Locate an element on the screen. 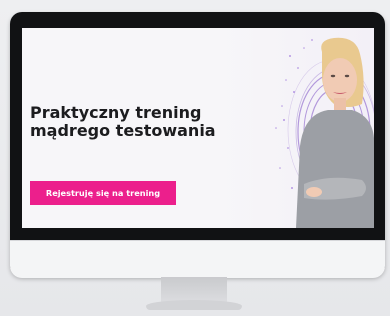 This screenshot has width=390, height=316. woman-portrait-icon is located at coordinates (335, 132).